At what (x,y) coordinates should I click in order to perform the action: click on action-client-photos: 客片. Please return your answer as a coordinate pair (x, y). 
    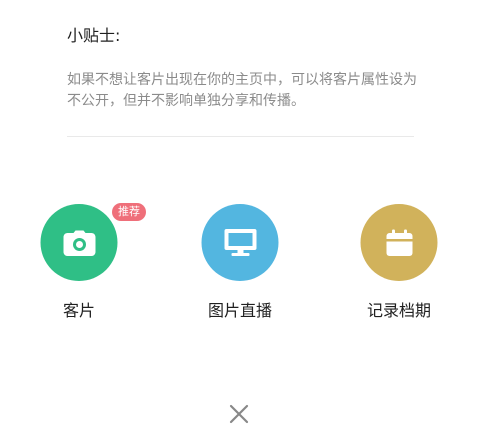
    Looking at the image, I should click on (79, 264).